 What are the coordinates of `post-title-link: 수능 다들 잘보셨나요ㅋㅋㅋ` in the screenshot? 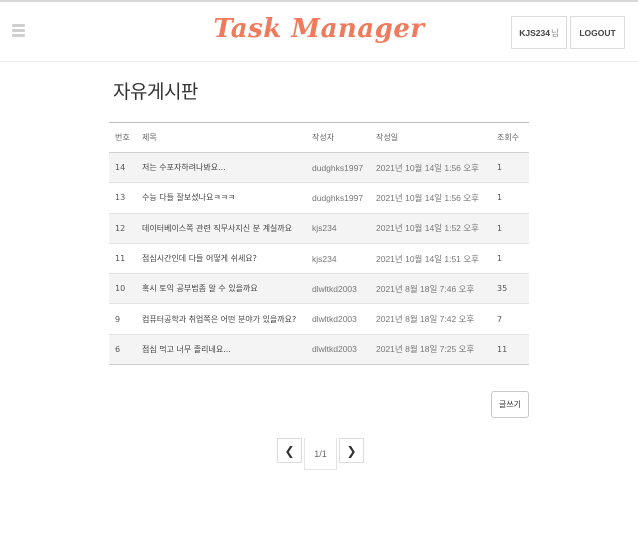 It's located at (221, 198).